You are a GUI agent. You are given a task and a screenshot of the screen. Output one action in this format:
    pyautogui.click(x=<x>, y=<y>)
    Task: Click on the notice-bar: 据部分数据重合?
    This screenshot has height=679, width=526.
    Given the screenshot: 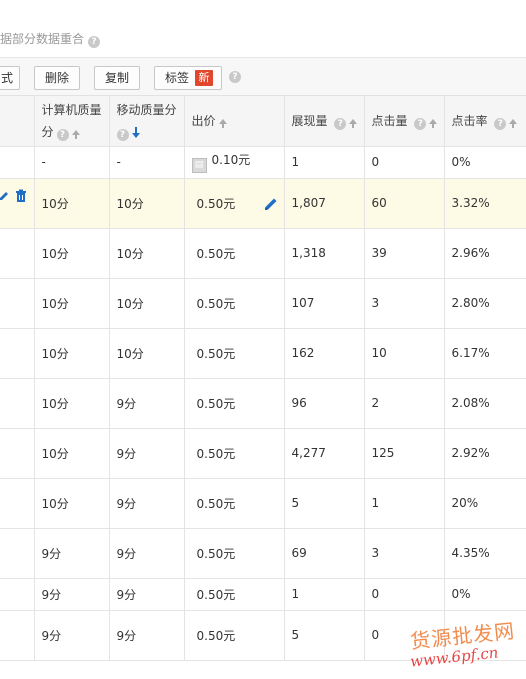 What is the action you would take?
    pyautogui.click(x=263, y=29)
    